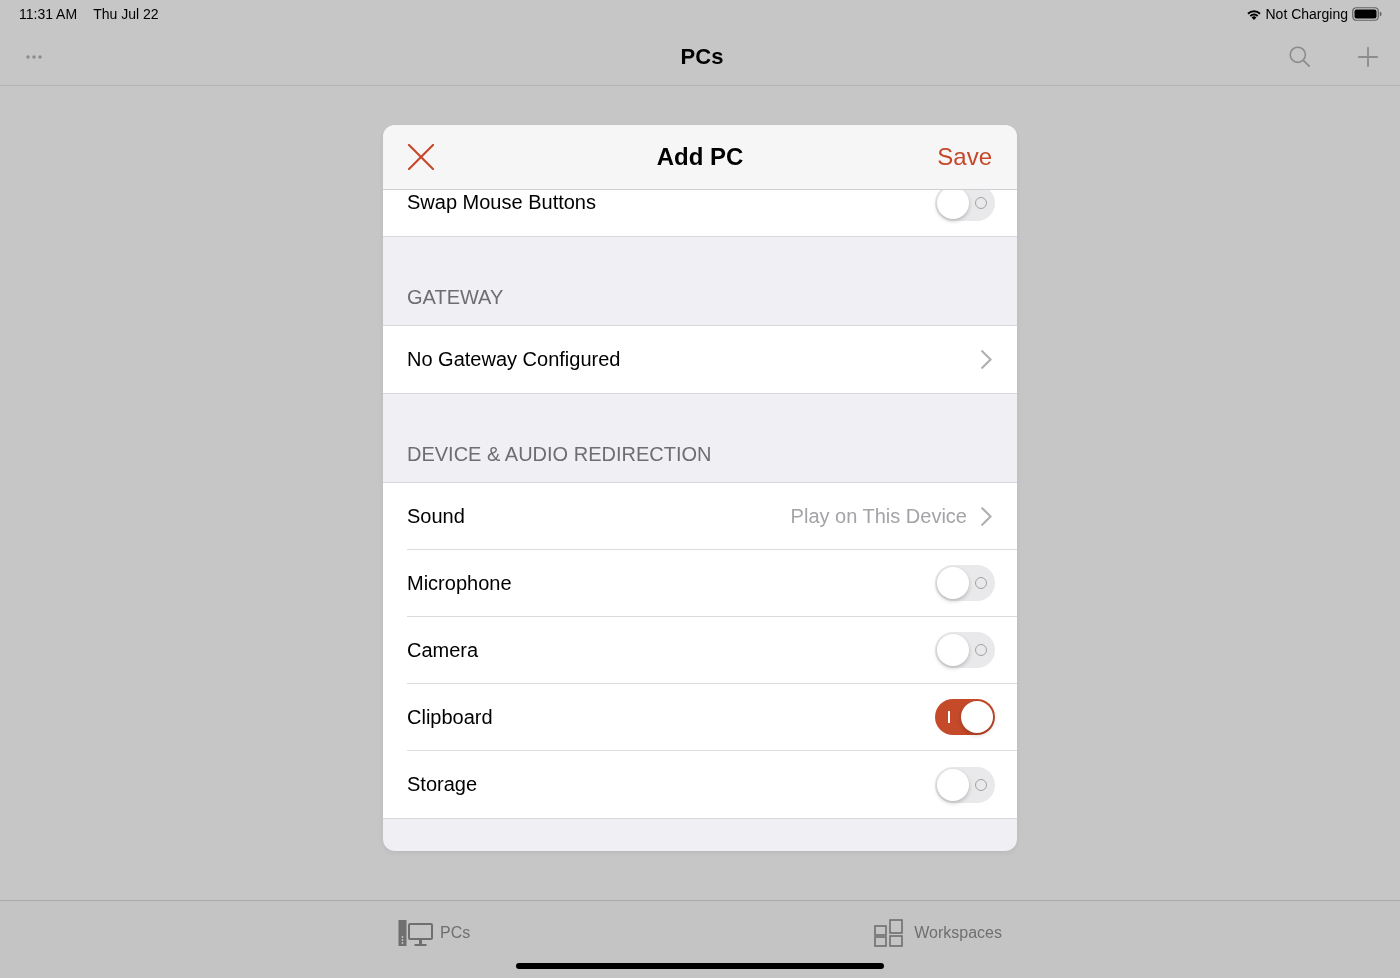  I want to click on more-icon, so click(34, 56).